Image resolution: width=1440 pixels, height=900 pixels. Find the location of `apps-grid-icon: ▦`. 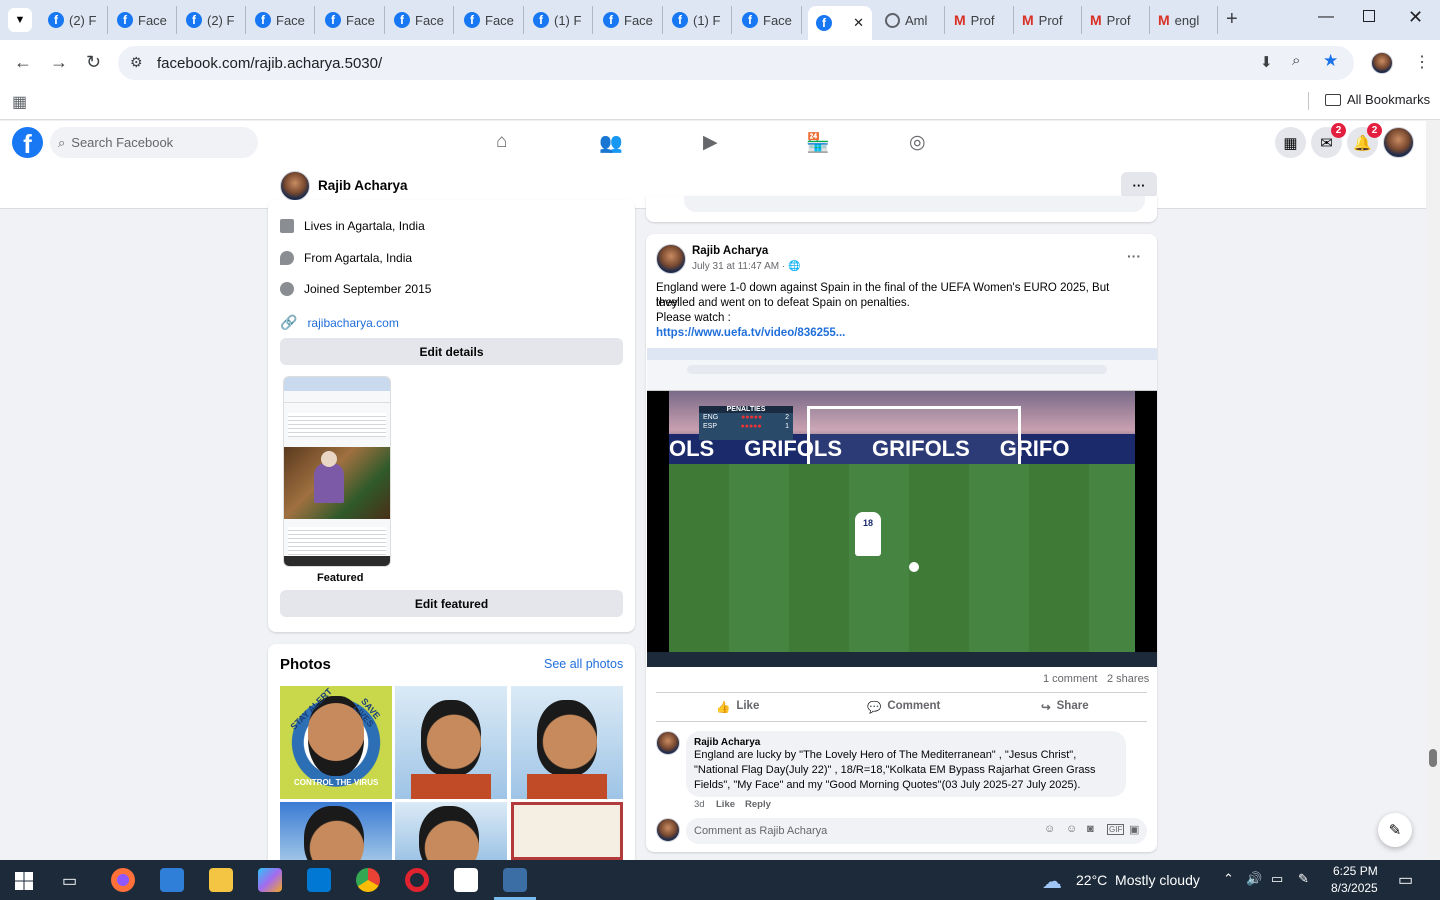

apps-grid-icon: ▦ is located at coordinates (19, 102).